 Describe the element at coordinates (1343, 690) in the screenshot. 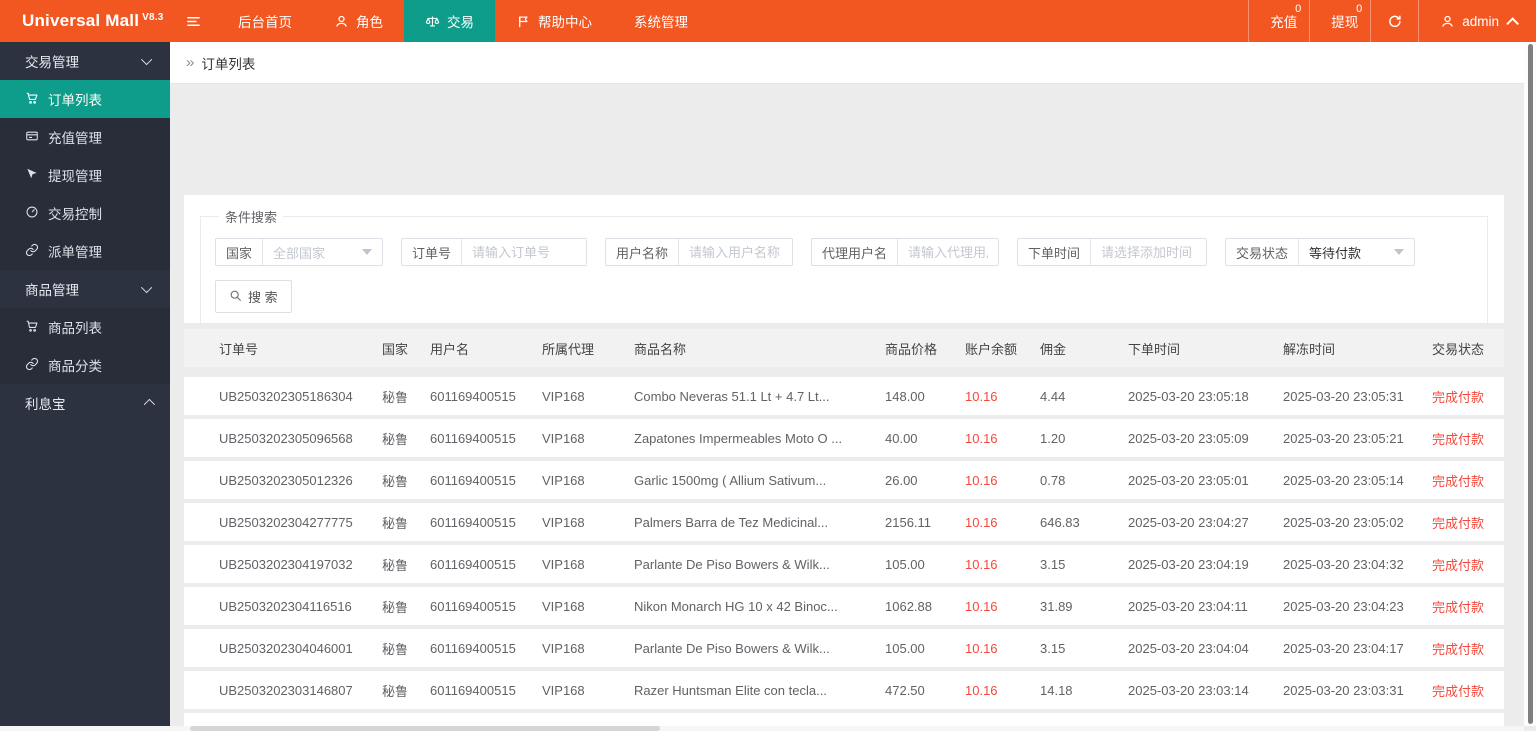

I see `cell-unfreeze-time: 2025-03-20 23:03:31` at that location.